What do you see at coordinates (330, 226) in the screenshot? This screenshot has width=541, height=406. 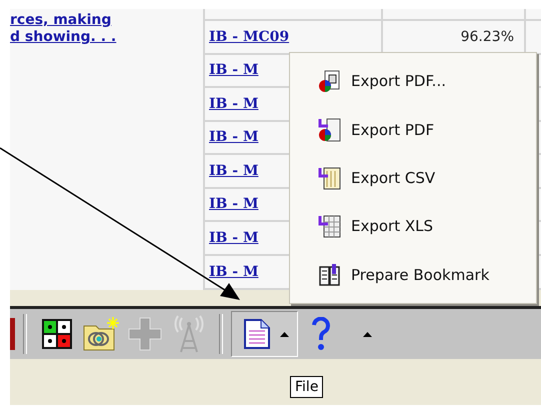 I see `grid-arrow-icon` at bounding box center [330, 226].